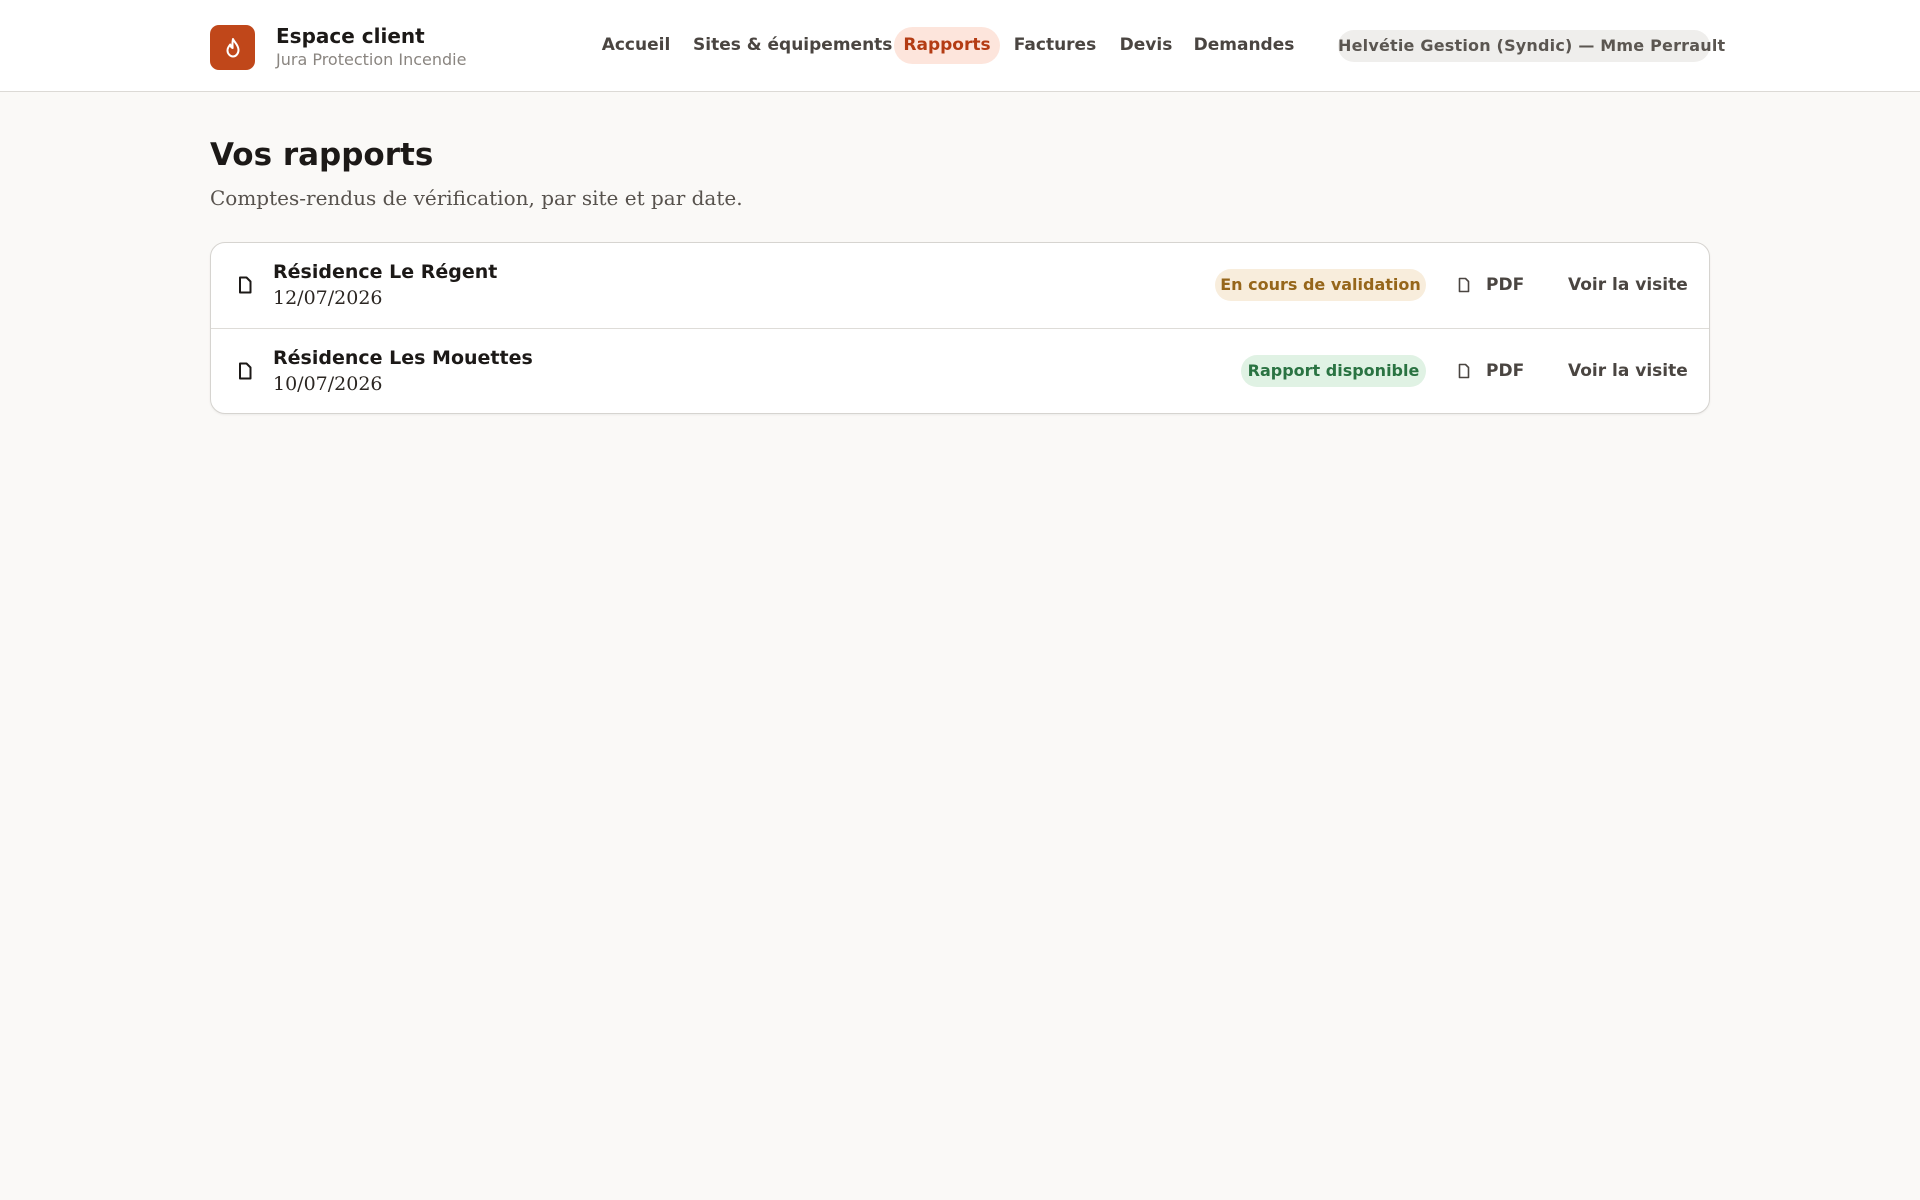 Image resolution: width=1920 pixels, height=1200 pixels. I want to click on nav-factures: Factures, so click(1055, 45).